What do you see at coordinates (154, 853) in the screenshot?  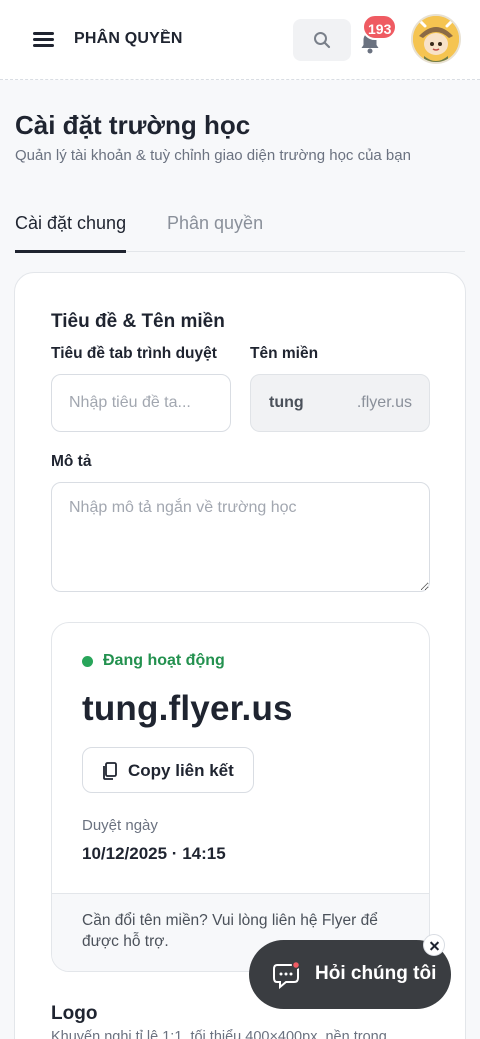 I see `approved-date-value: 10/12/2025 · 14:15` at bounding box center [154, 853].